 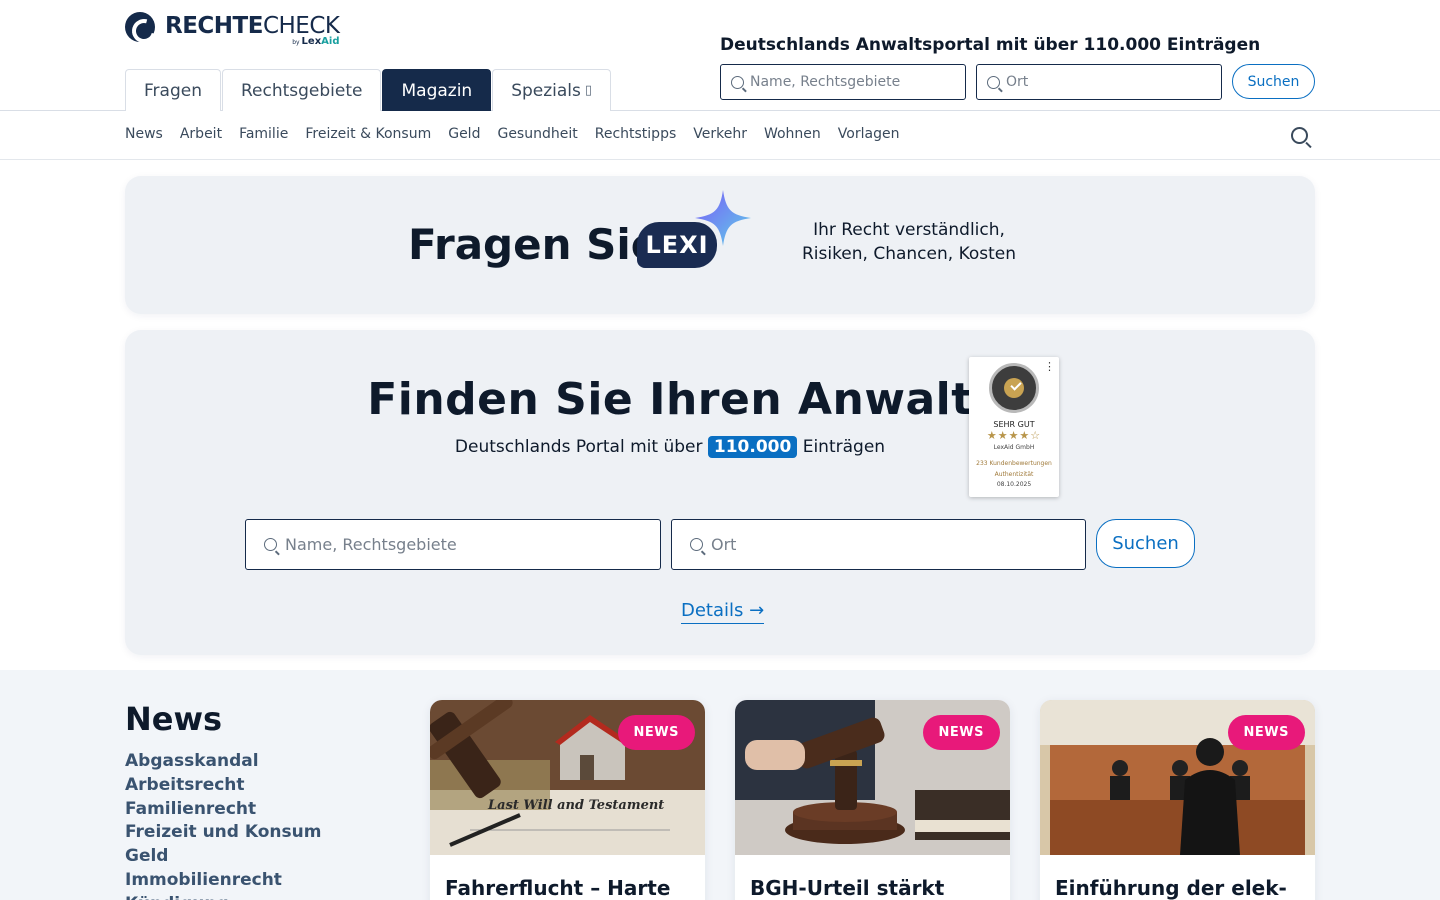 What do you see at coordinates (534, 244) in the screenshot?
I see `lexi-title: Fragen Sie` at bounding box center [534, 244].